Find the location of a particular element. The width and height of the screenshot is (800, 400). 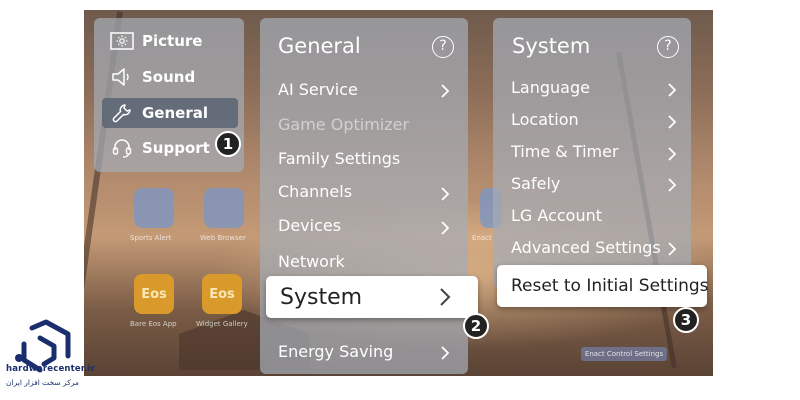

category-picture: Picture is located at coordinates (170, 41).